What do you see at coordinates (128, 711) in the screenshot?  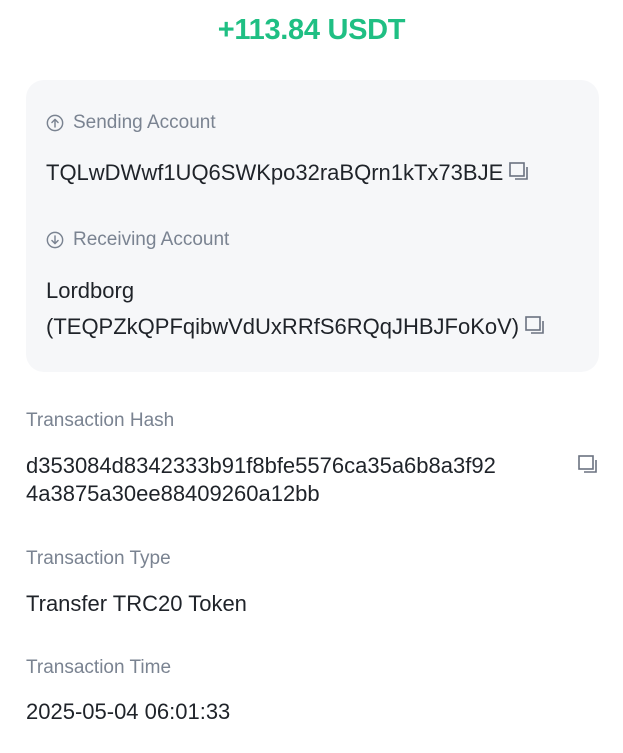 I see `transaction-time-value: 2025-05-04 06:01:33` at bounding box center [128, 711].